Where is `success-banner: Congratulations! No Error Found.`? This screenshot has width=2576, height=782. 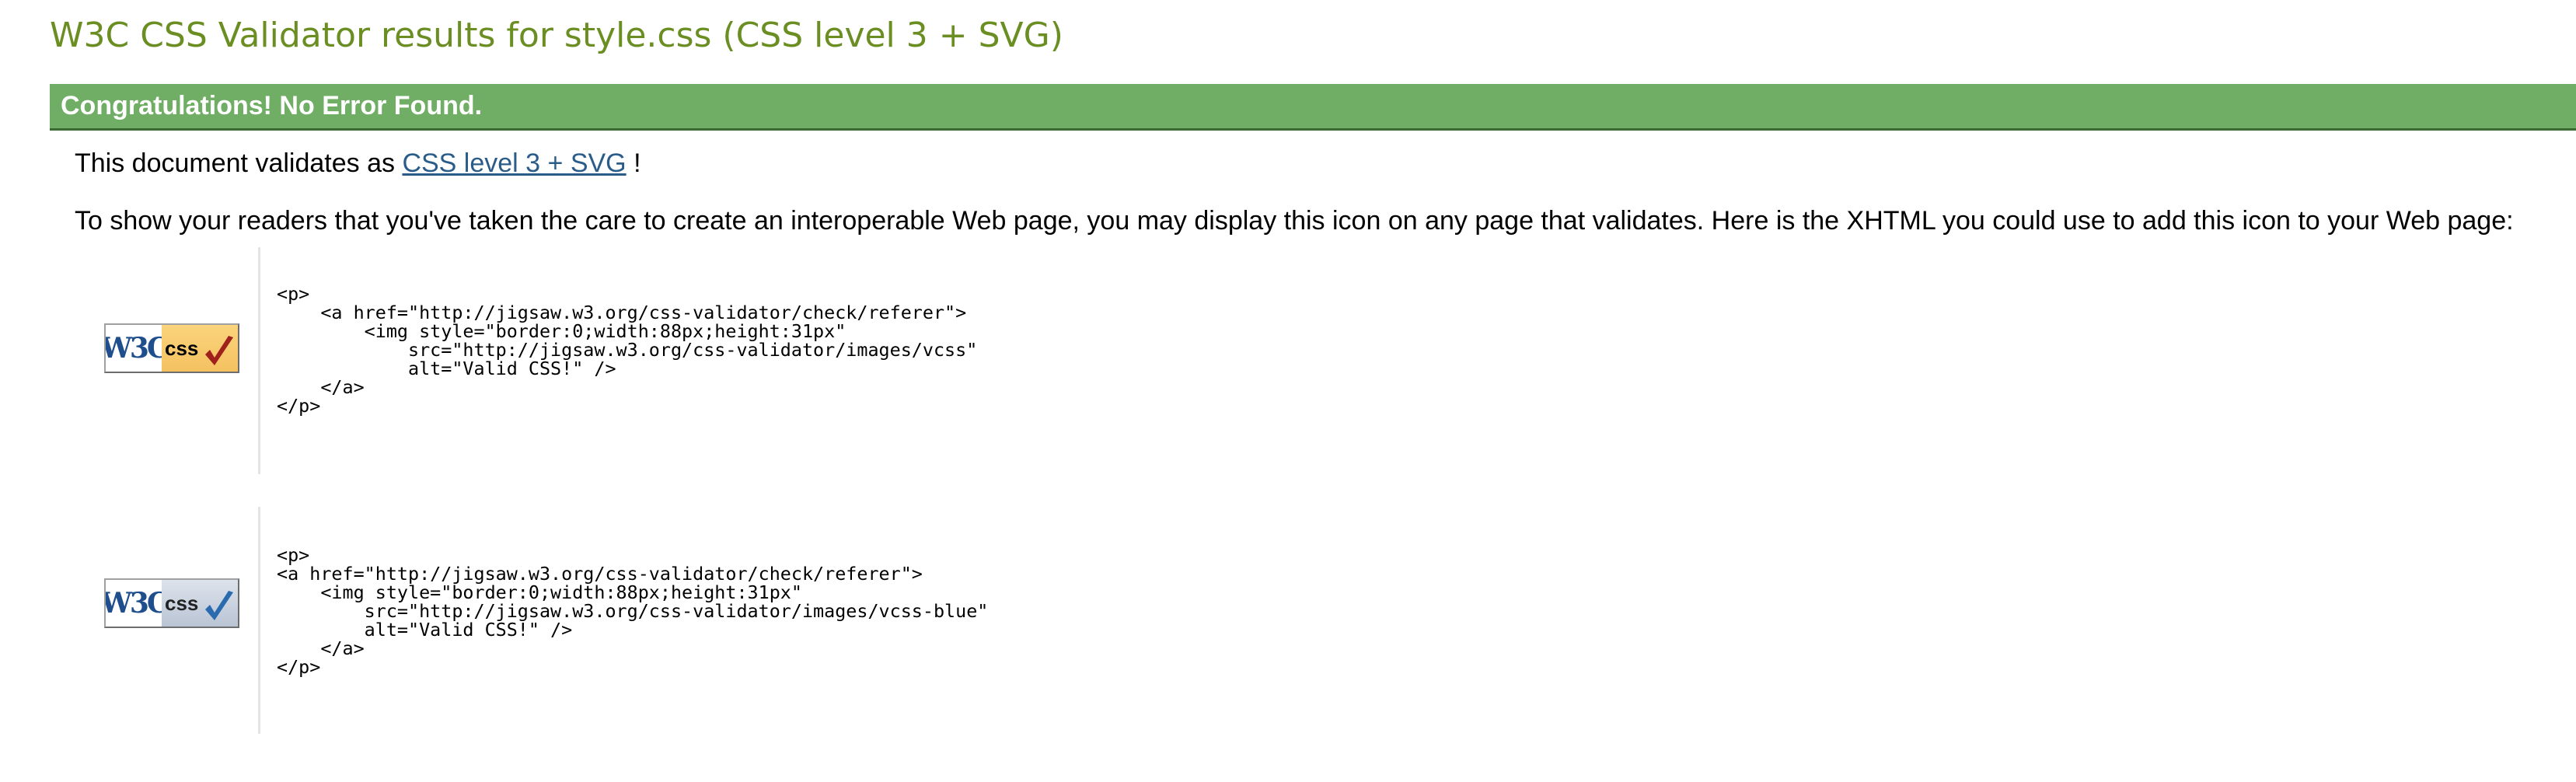
success-banner: Congratulations! No Error Found. is located at coordinates (1313, 108).